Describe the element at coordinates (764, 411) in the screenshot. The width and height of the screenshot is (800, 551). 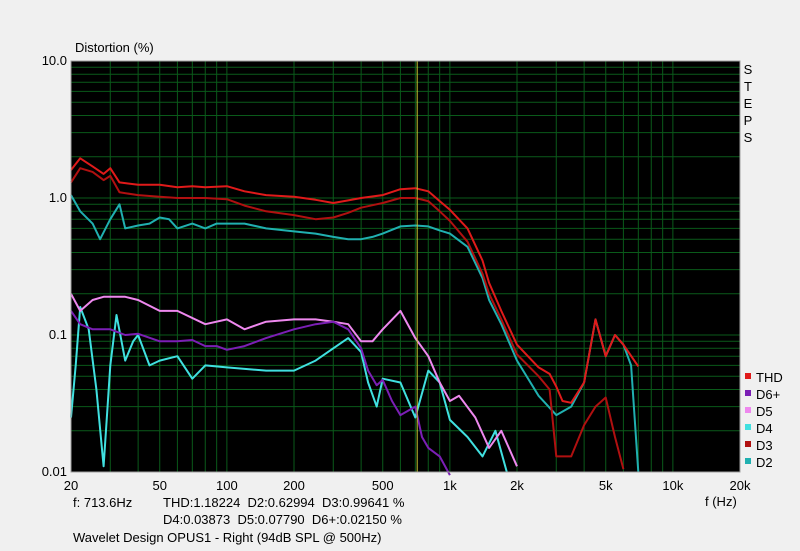
I see `legend-label: D5` at that location.